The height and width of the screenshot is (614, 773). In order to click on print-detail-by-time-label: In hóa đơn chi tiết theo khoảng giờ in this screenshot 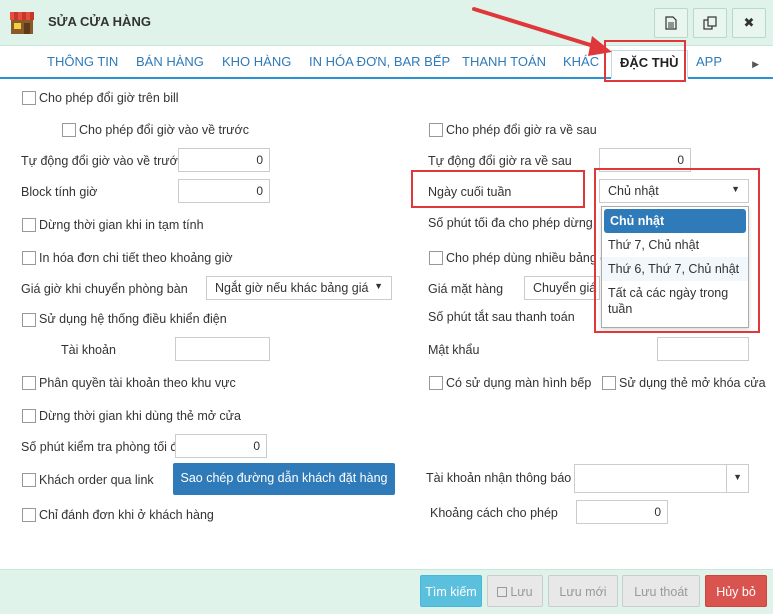, I will do `click(136, 258)`.